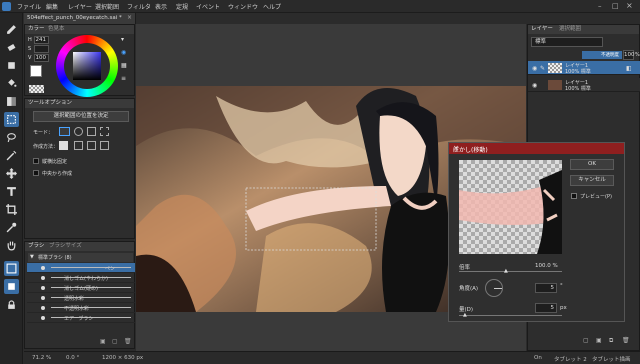 This screenshot has width=640, height=364. I want to click on swatch-tab: 色見本, so click(56, 29).